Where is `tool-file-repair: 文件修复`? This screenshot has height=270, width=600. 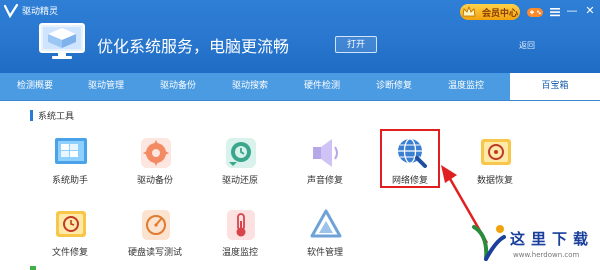
tool-file-repair: 文件修复 is located at coordinates (70, 237).